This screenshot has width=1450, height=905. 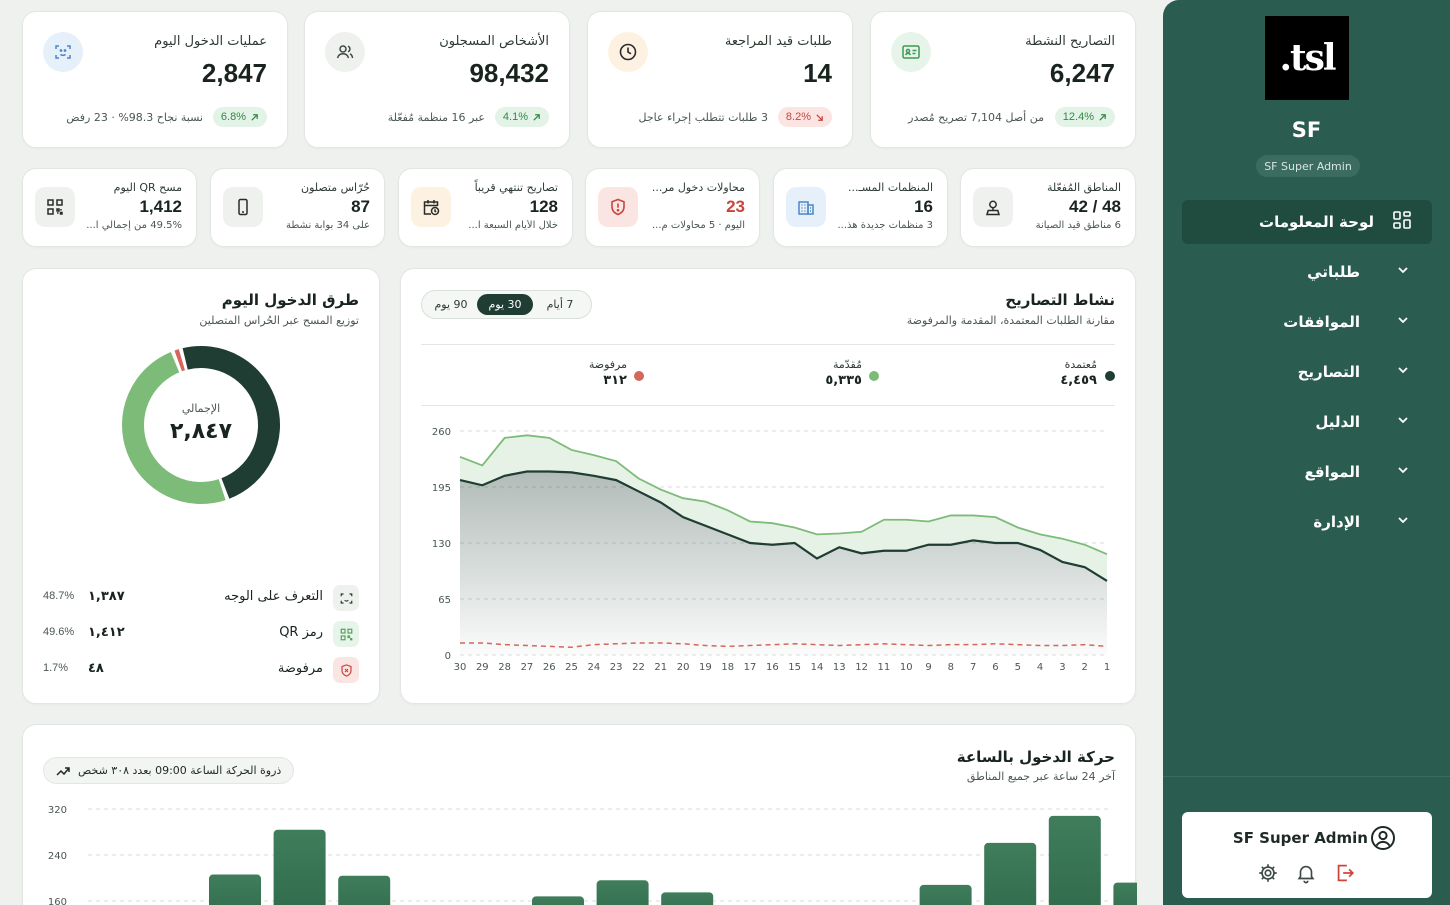 What do you see at coordinates (1018, 667) in the screenshot?
I see `x-tick-label: 5` at bounding box center [1018, 667].